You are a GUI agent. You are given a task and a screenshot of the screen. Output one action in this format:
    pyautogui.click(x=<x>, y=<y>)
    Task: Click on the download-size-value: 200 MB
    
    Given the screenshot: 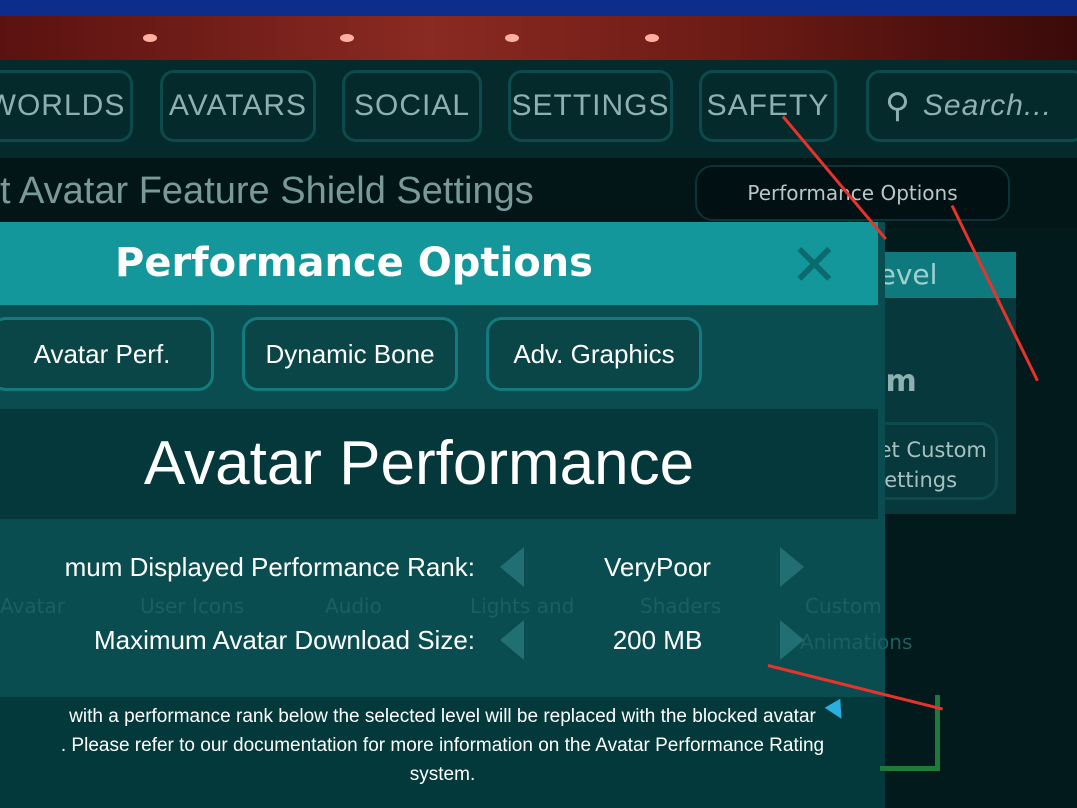 What is the action you would take?
    pyautogui.click(x=657, y=640)
    